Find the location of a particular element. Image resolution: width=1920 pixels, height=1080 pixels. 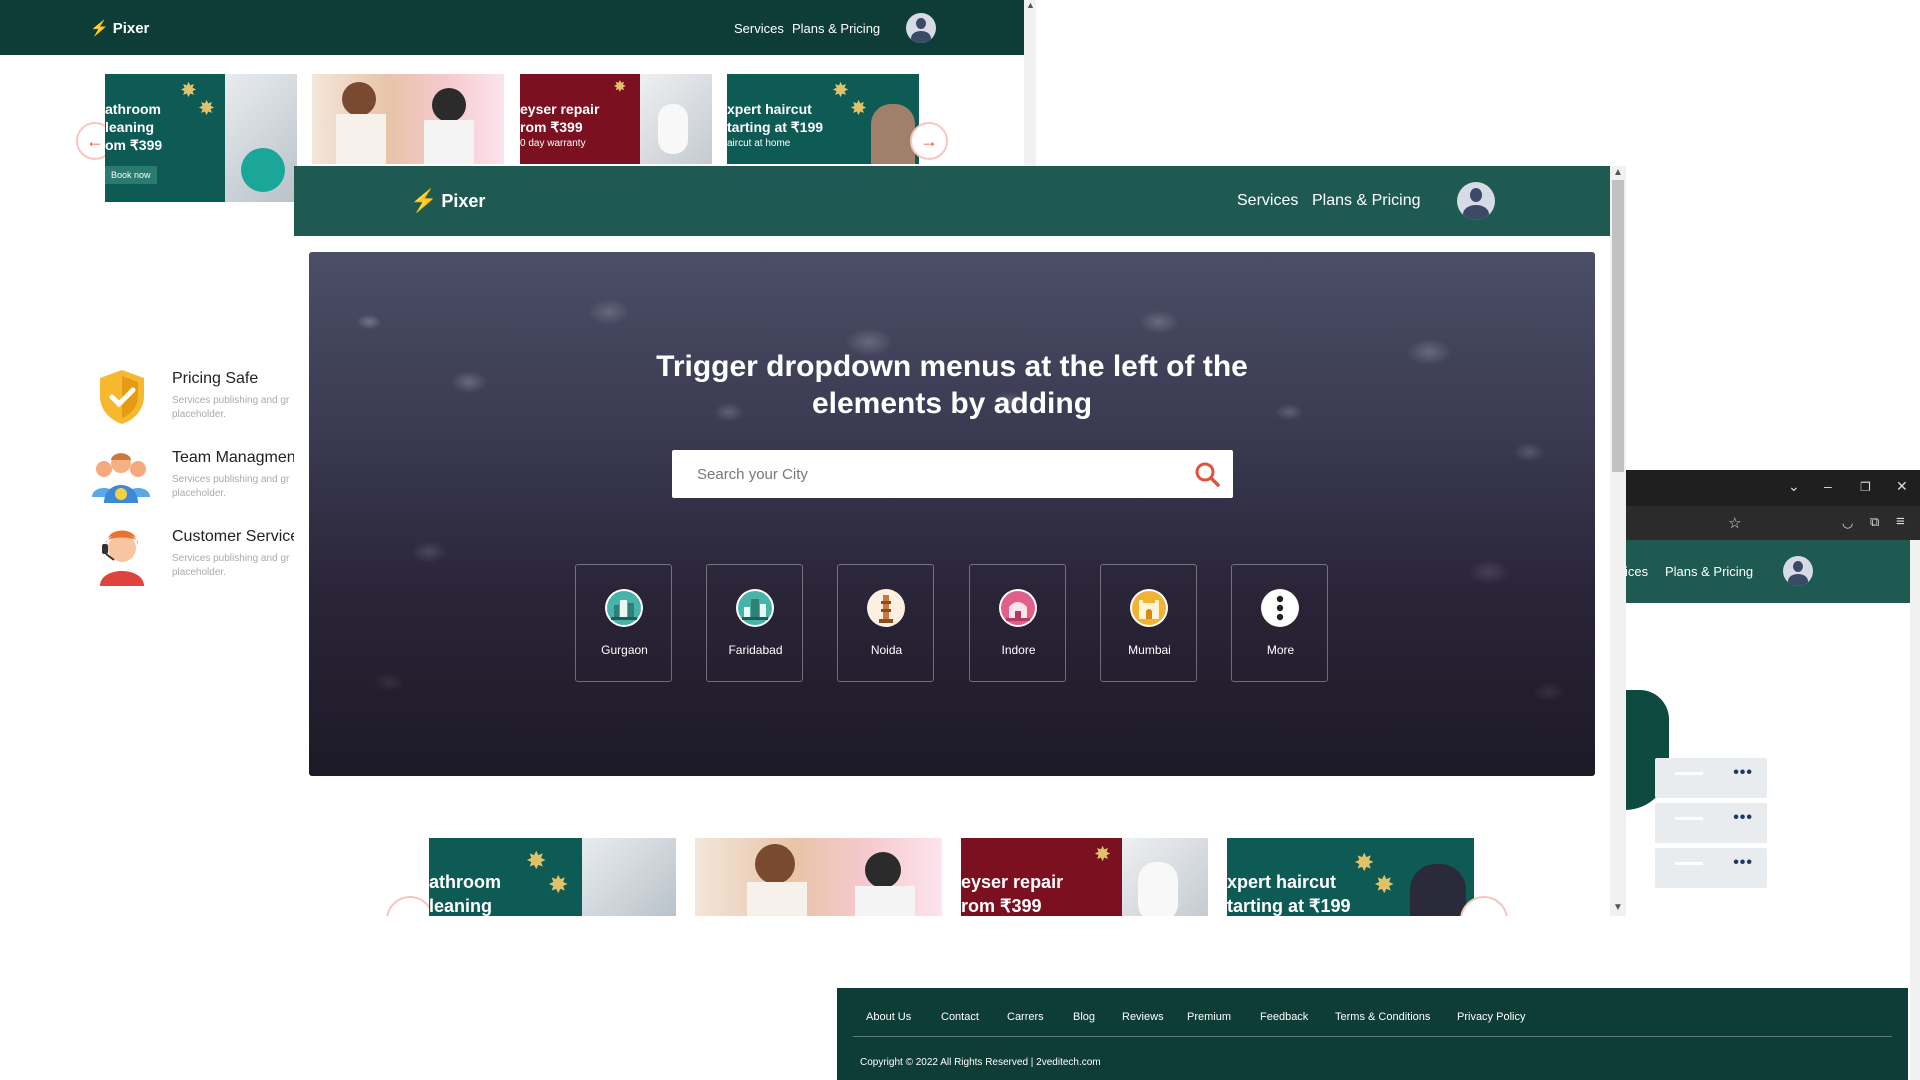

right-scrollbar is located at coordinates (1915, 810).